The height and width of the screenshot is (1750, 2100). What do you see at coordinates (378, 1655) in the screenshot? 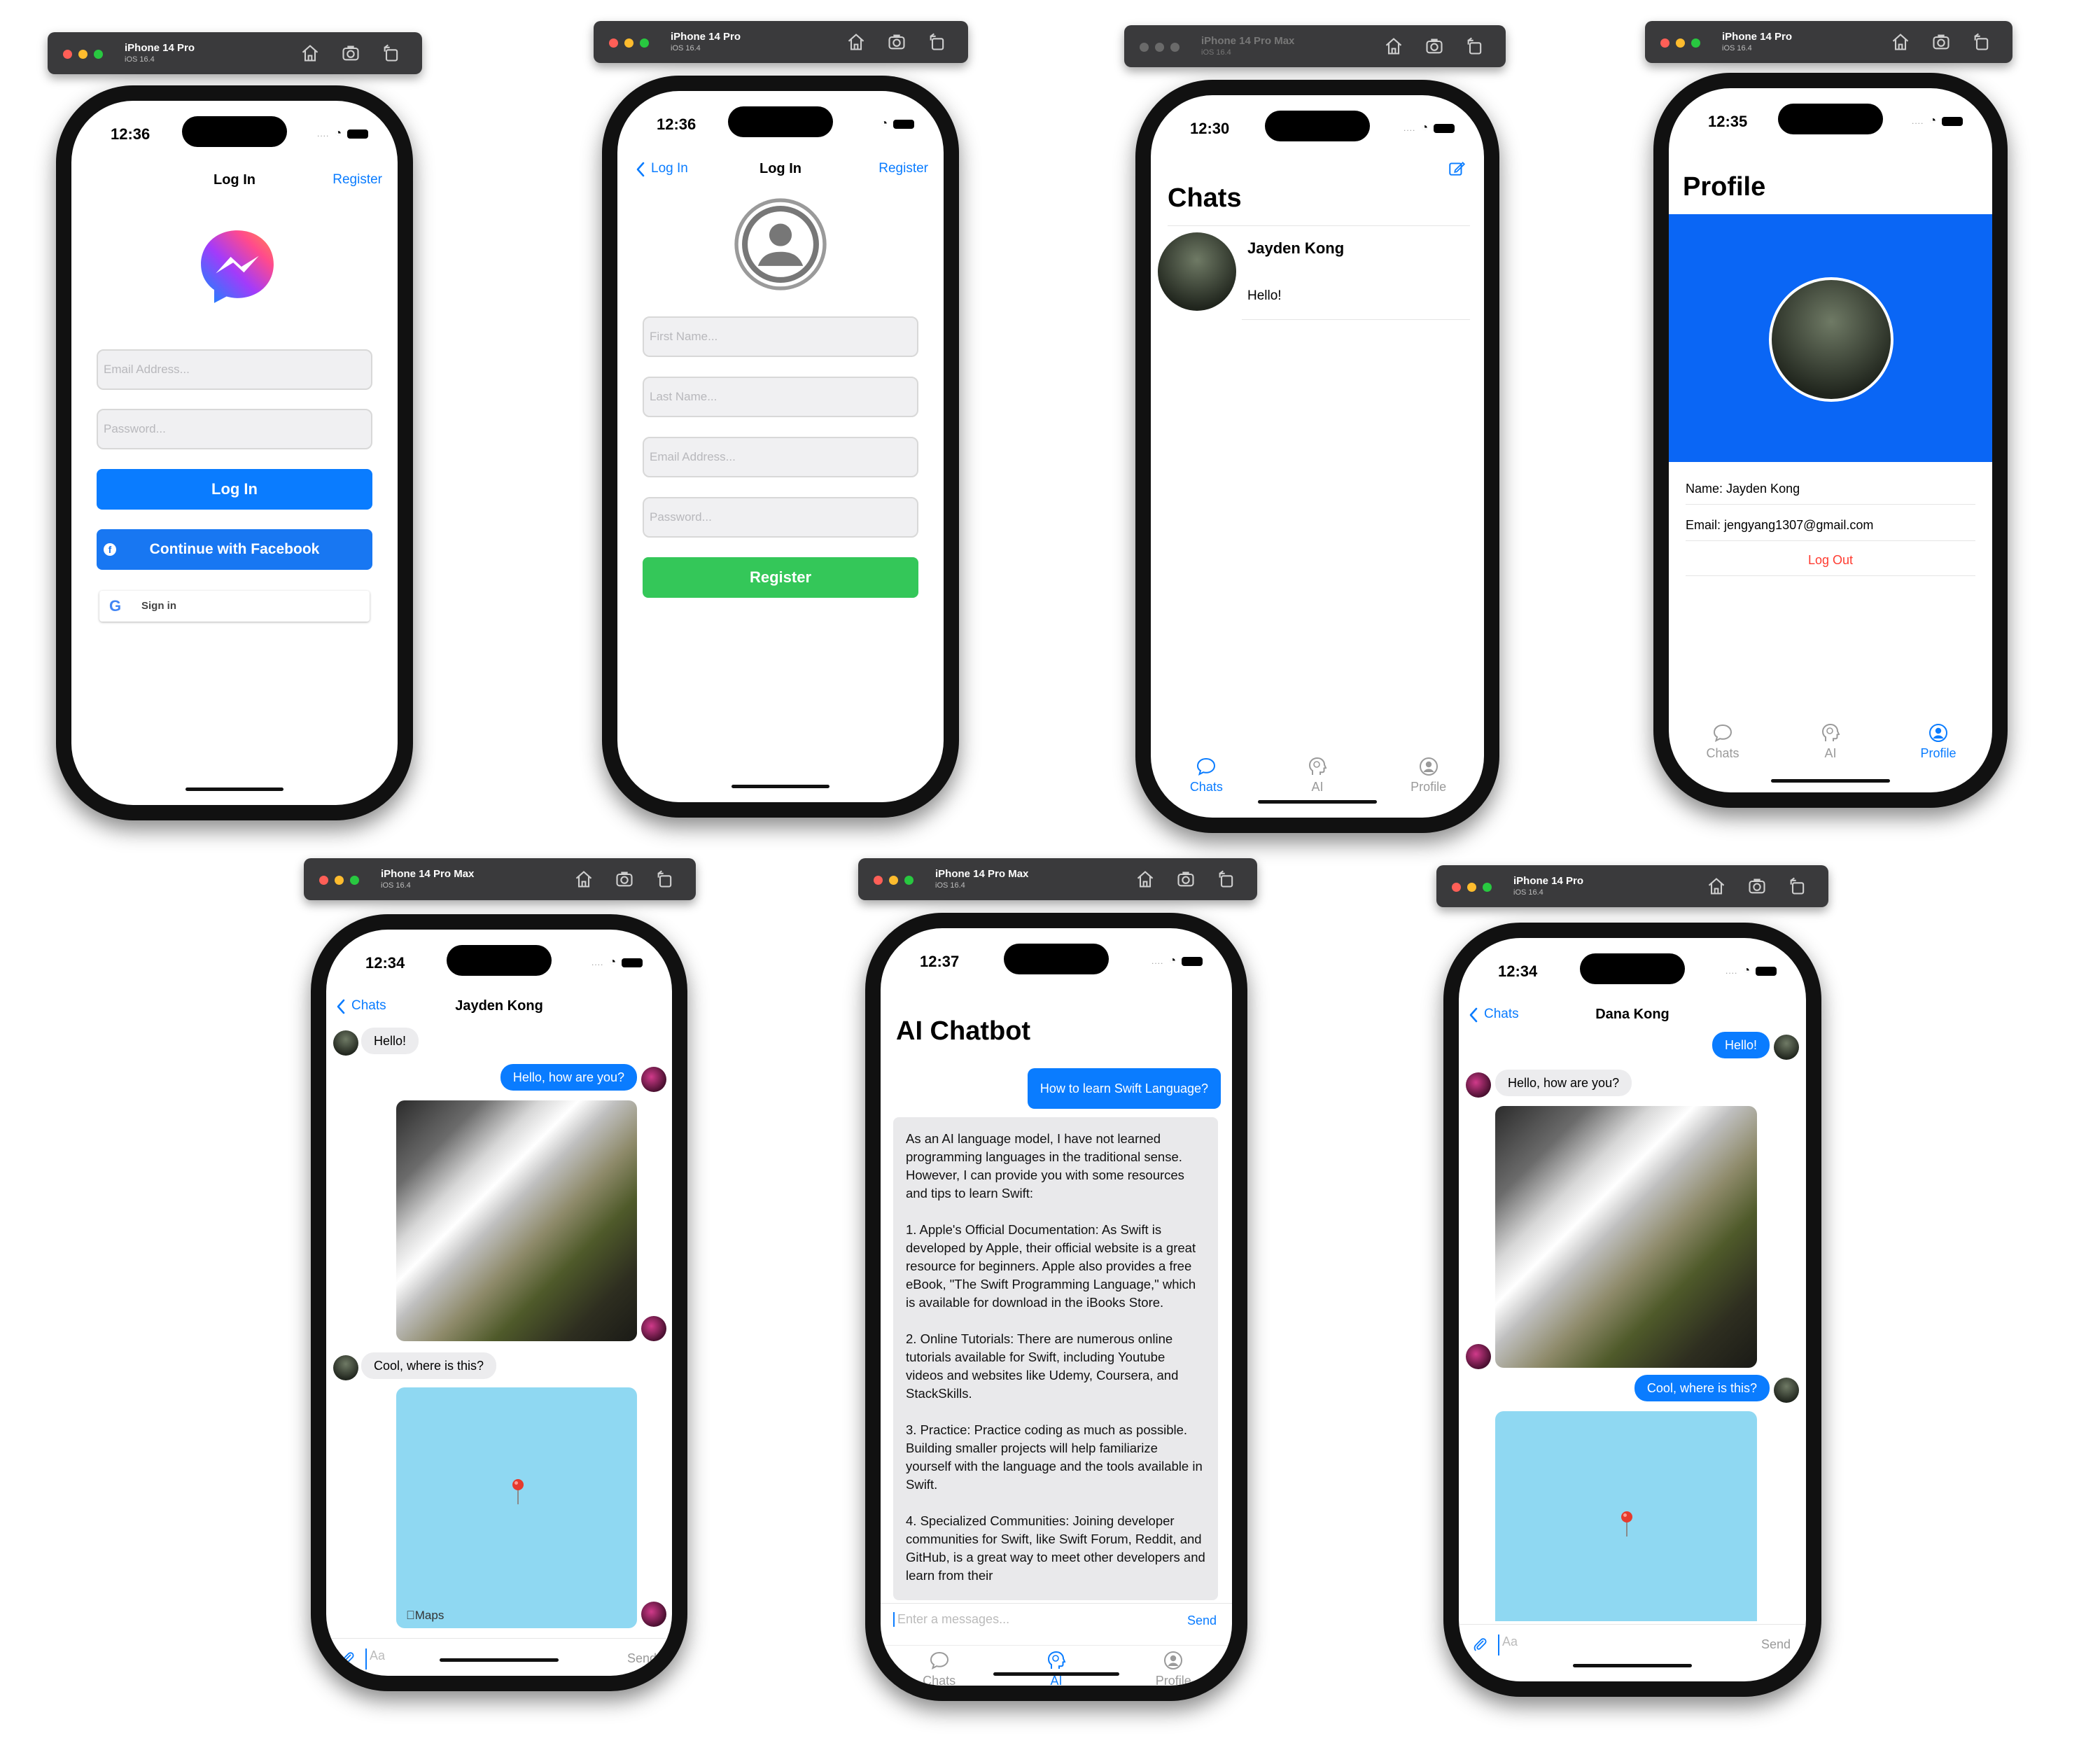
I see `input-placeholder: Aa` at bounding box center [378, 1655].